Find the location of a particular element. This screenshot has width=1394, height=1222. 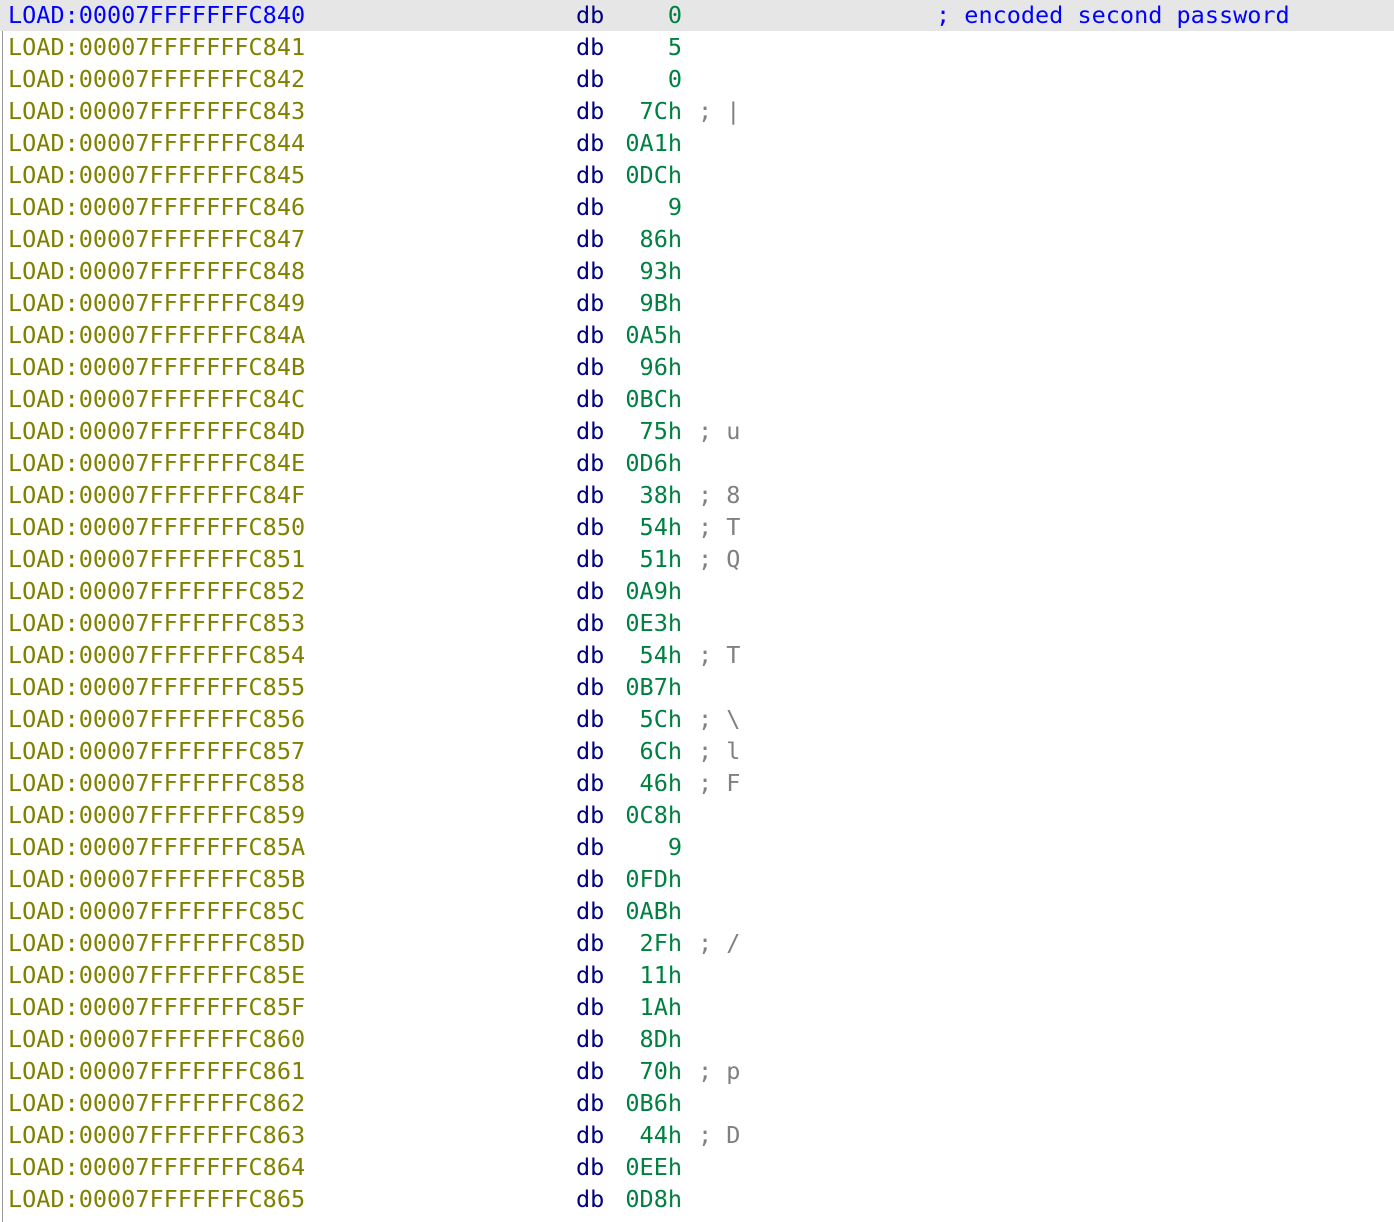

listing-row: LOAD:00007FFFFFFFC84E db 0D6h is located at coordinates (697, 463).